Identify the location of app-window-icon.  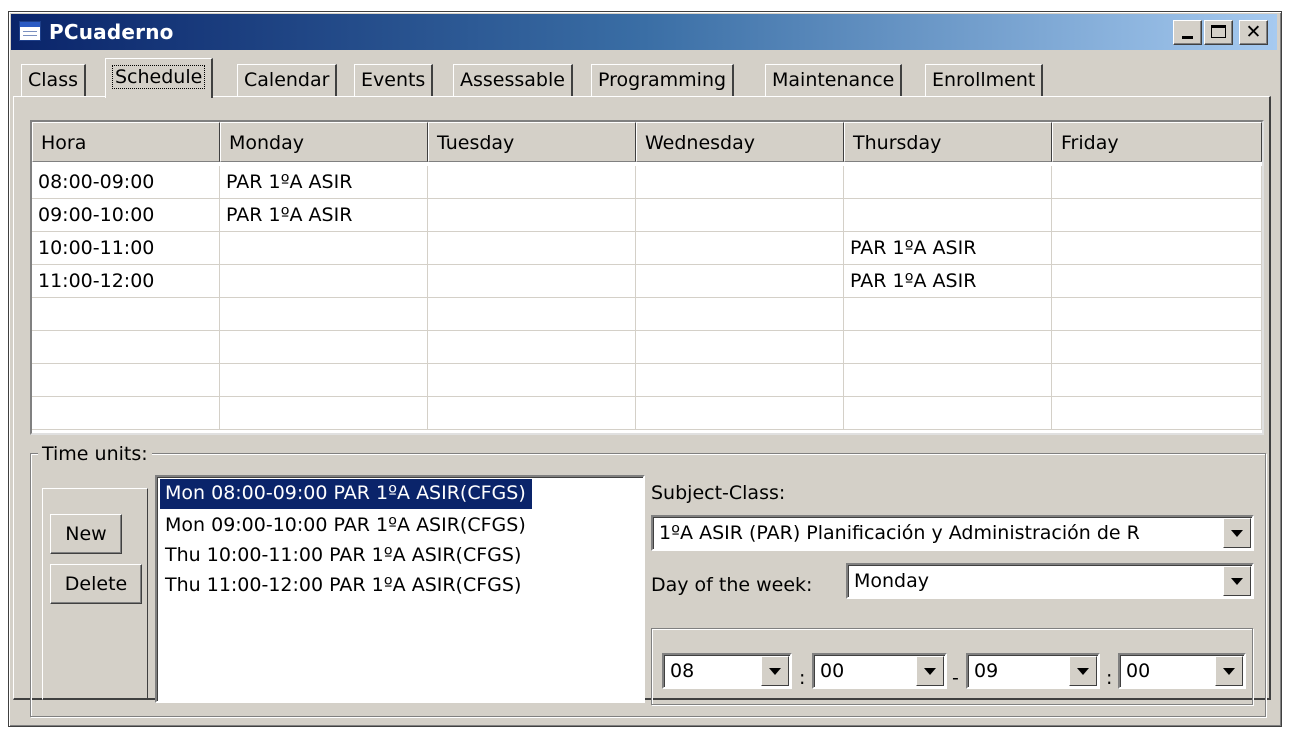
(30, 31).